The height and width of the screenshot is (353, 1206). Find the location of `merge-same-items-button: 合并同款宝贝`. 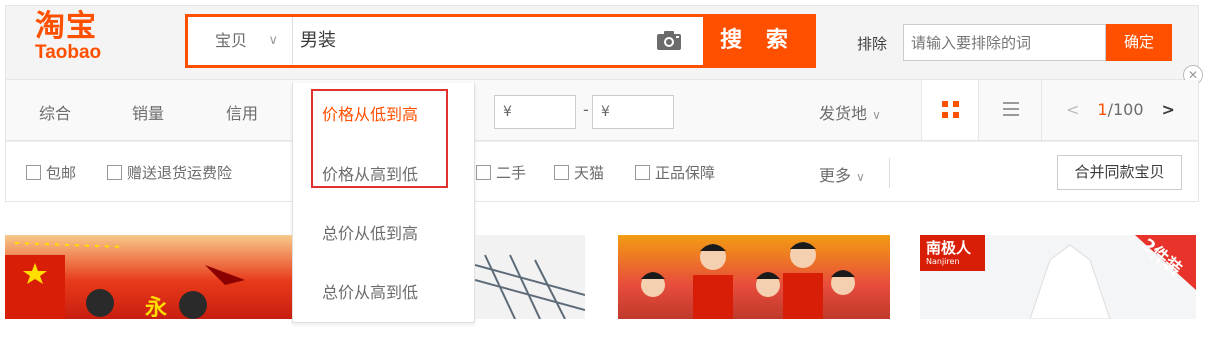

merge-same-items-button: 合并同款宝贝 is located at coordinates (1119, 172).